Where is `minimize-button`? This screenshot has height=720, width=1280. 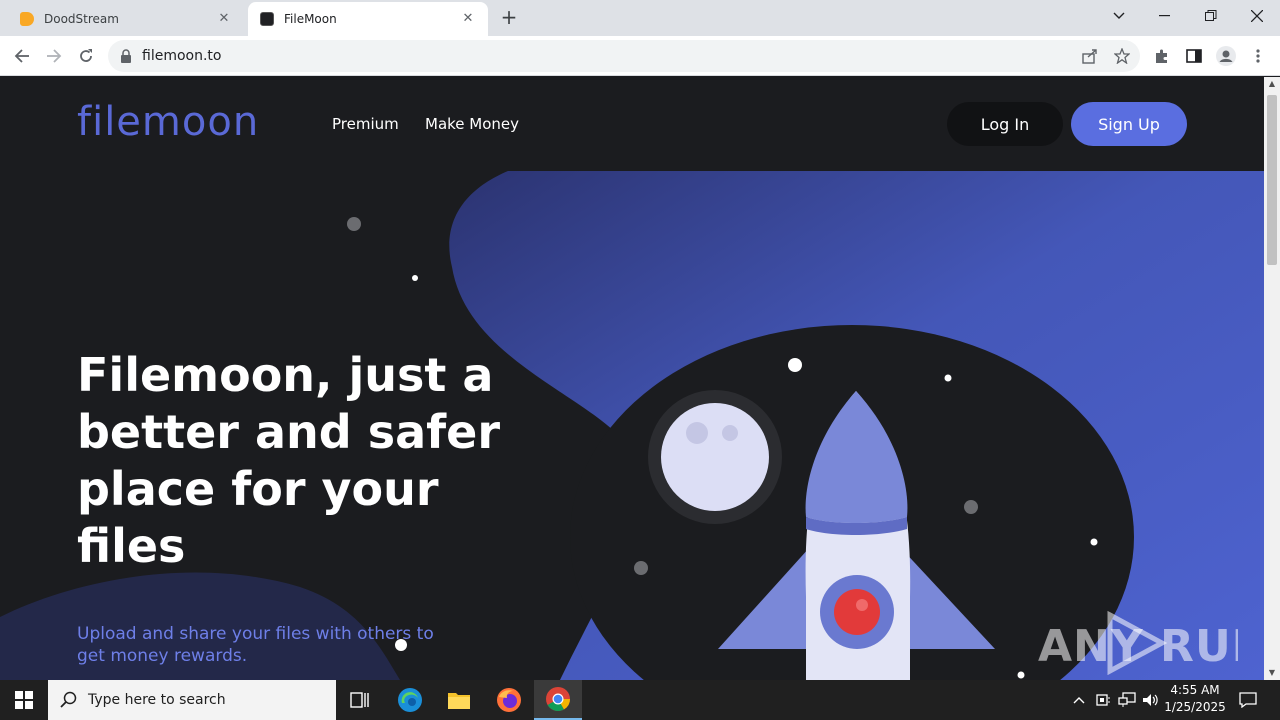
minimize-button is located at coordinates (1165, 16).